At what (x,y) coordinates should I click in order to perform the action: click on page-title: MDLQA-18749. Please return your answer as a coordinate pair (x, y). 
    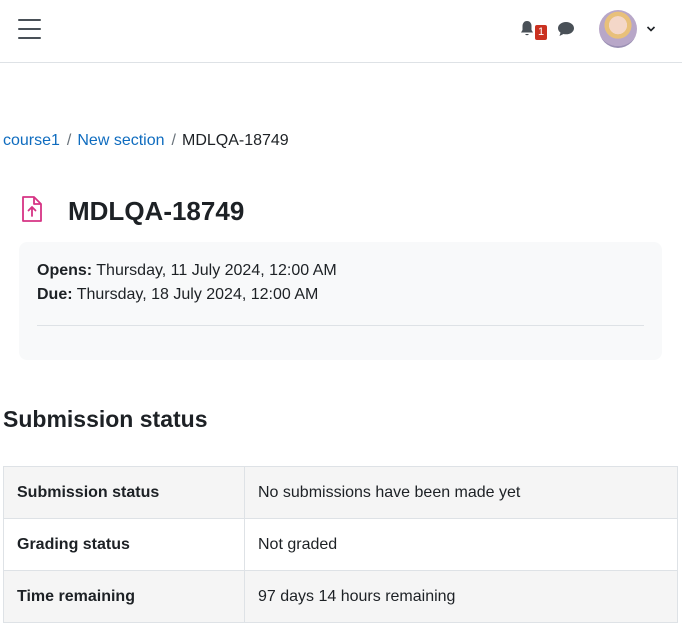
    Looking at the image, I should click on (156, 211).